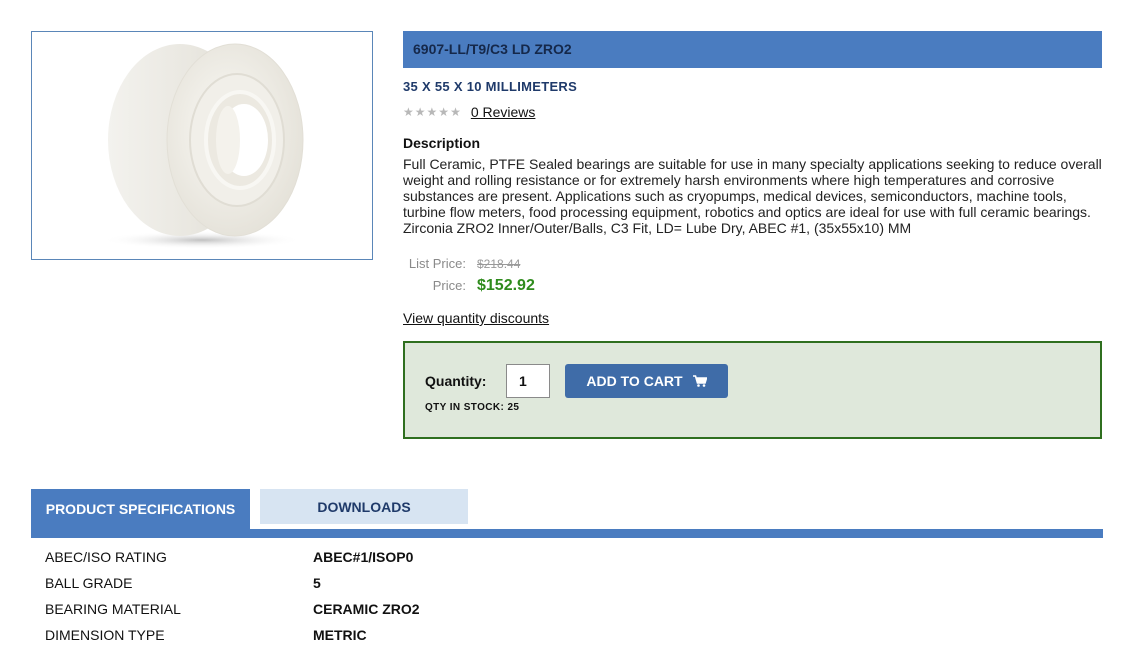 This screenshot has height=645, width=1129. What do you see at coordinates (363, 557) in the screenshot?
I see `spec-value: ABEC#1/ISOP0` at bounding box center [363, 557].